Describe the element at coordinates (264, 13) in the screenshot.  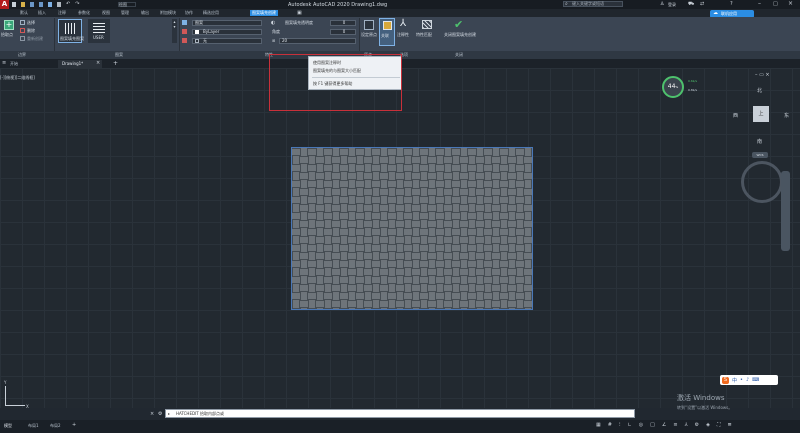
I see `tab-hatch-creation: 图案填充创建` at that location.